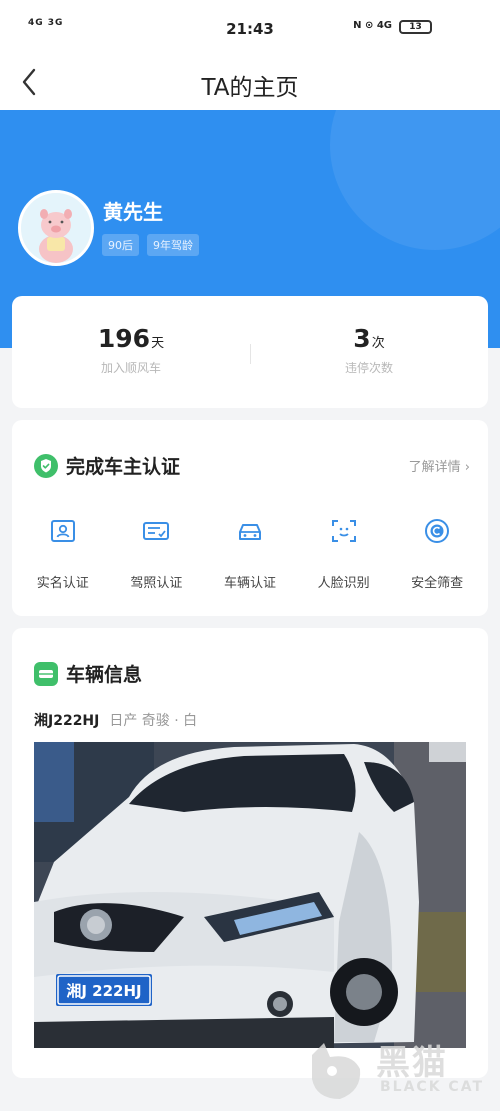 This screenshot has width=500, height=1111. I want to click on vehicle-header: 车辆信息, so click(88, 673).